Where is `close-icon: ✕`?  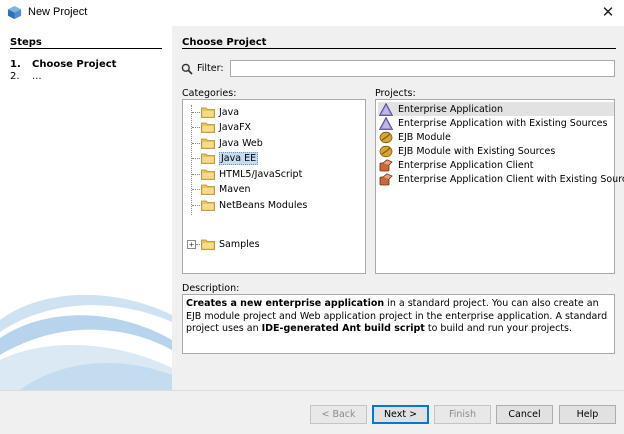 close-icon: ✕ is located at coordinates (608, 12).